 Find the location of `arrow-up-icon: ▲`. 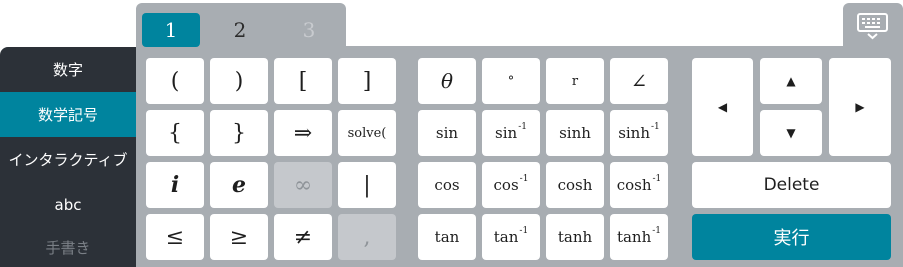

arrow-up-icon: ▲ is located at coordinates (791, 81).